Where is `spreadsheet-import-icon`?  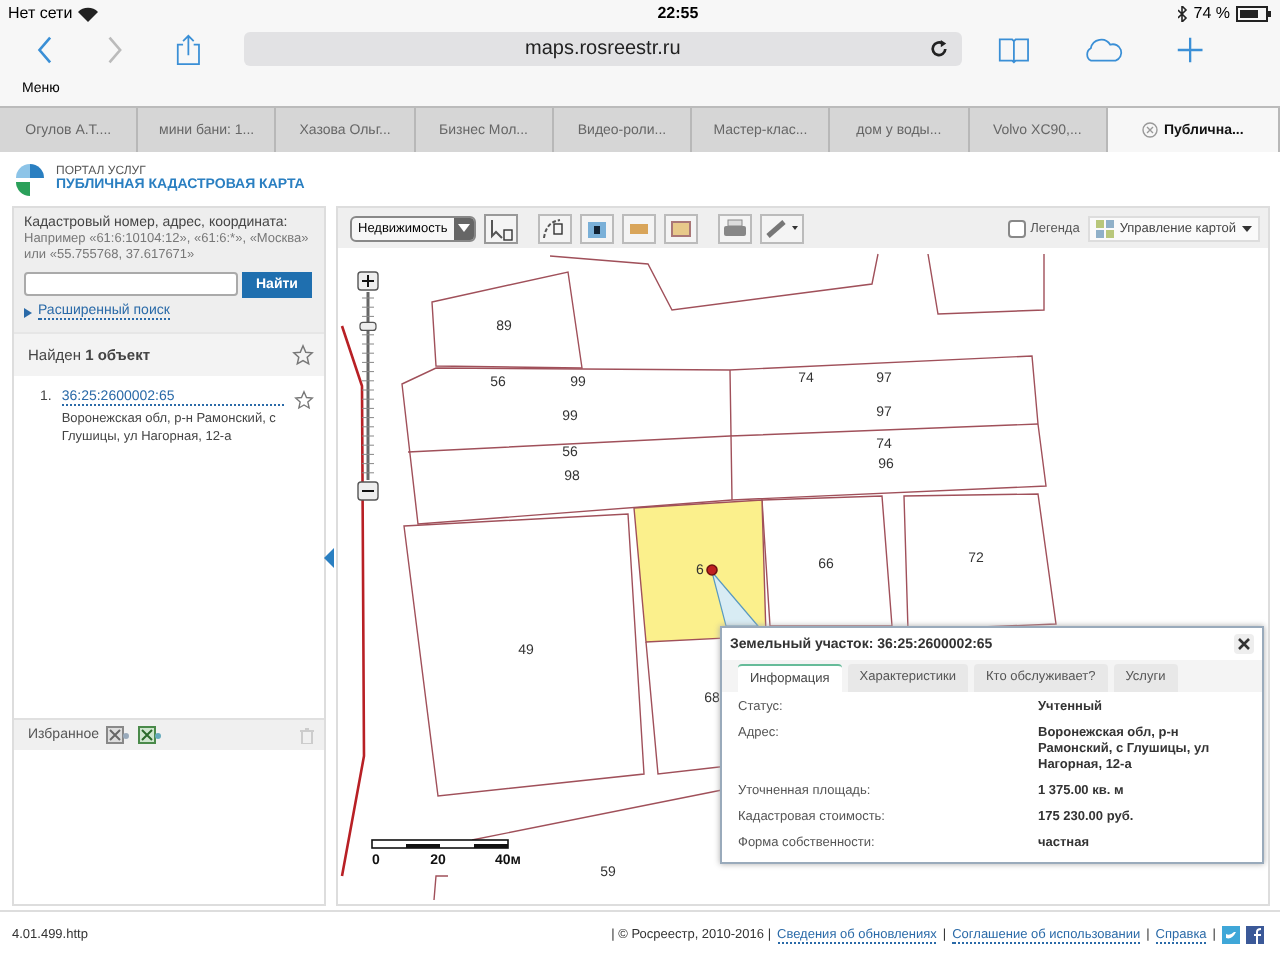
spreadsheet-import-icon is located at coordinates (150, 735).